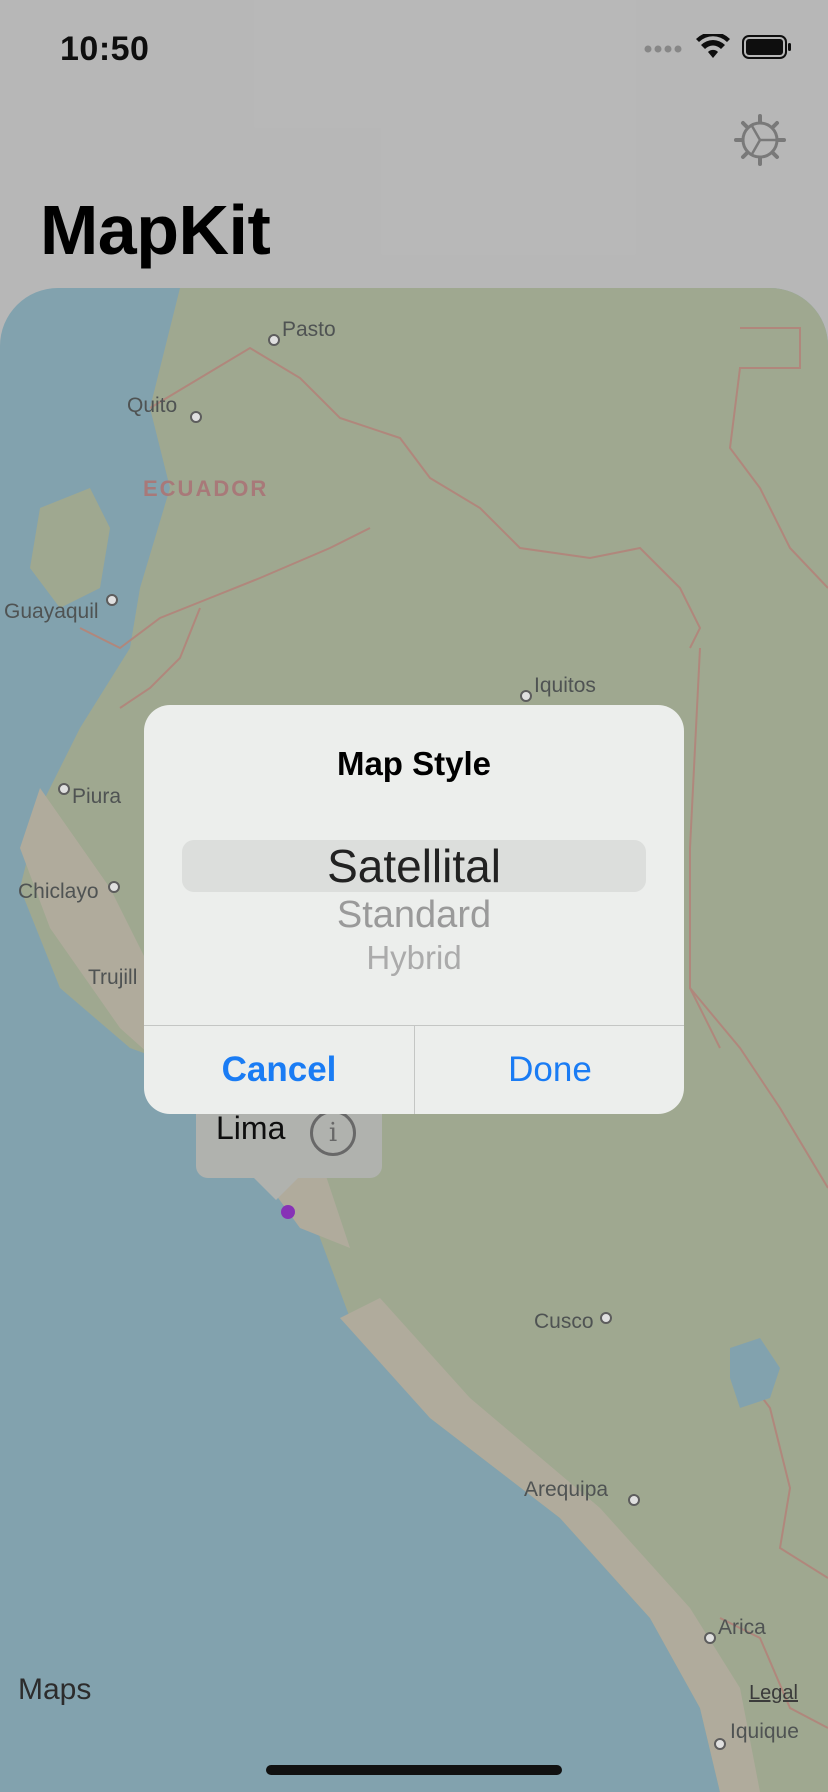 This screenshot has height=1792, width=828. I want to click on done-button: Done, so click(549, 1070).